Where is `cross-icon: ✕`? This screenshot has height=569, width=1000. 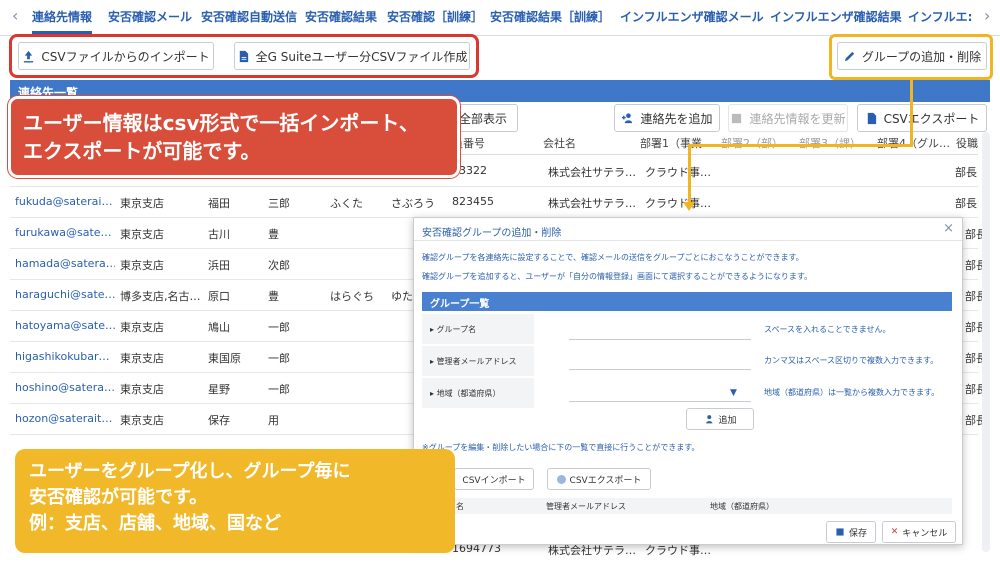
cross-icon: ✕ is located at coordinates (894, 532).